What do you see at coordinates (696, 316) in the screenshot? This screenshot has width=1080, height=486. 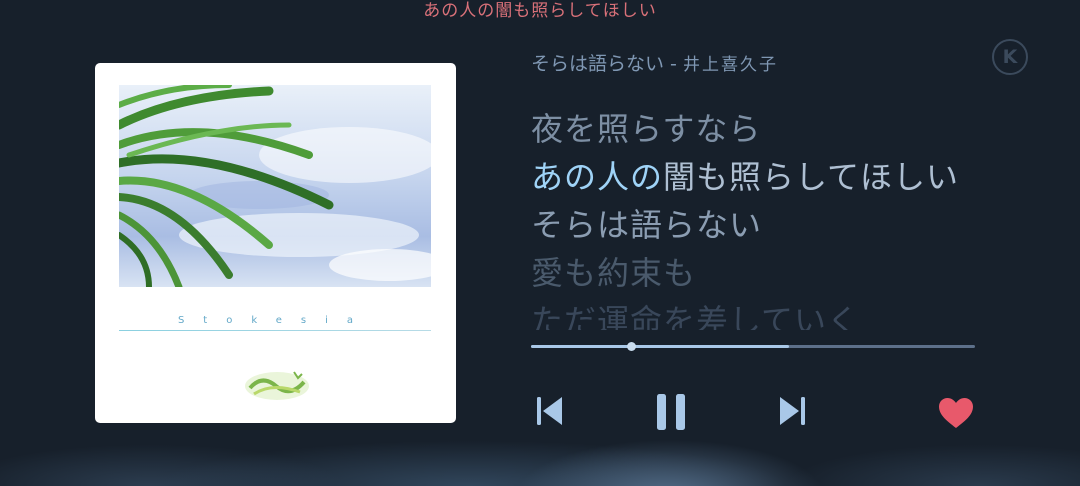 I see `lyric-line: ただ運命を差していく` at bounding box center [696, 316].